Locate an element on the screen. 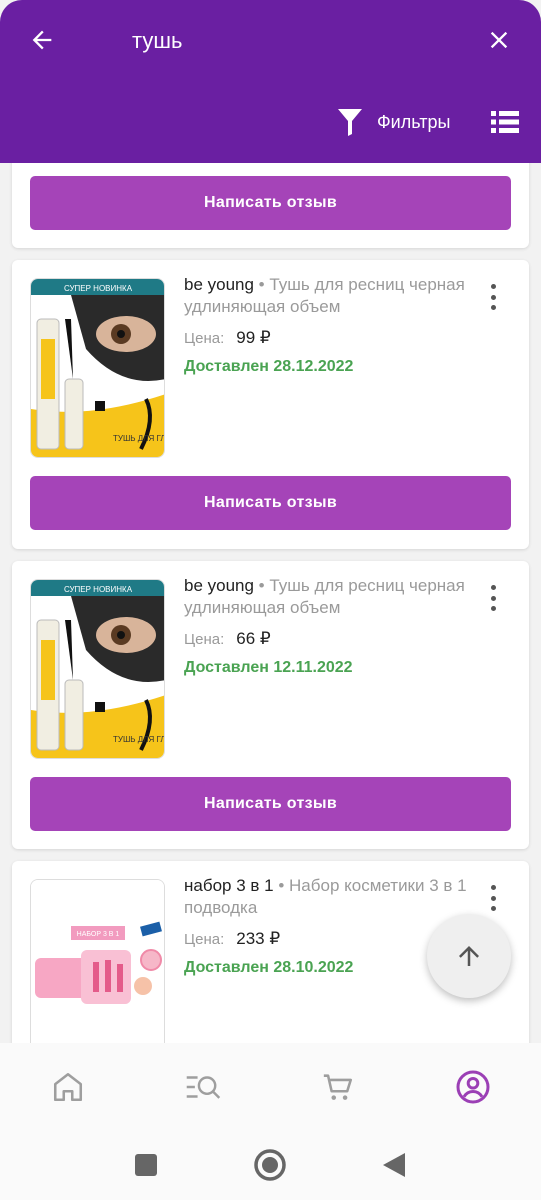 The image size is (541, 1200). square-icon is located at coordinates (146, 1165).